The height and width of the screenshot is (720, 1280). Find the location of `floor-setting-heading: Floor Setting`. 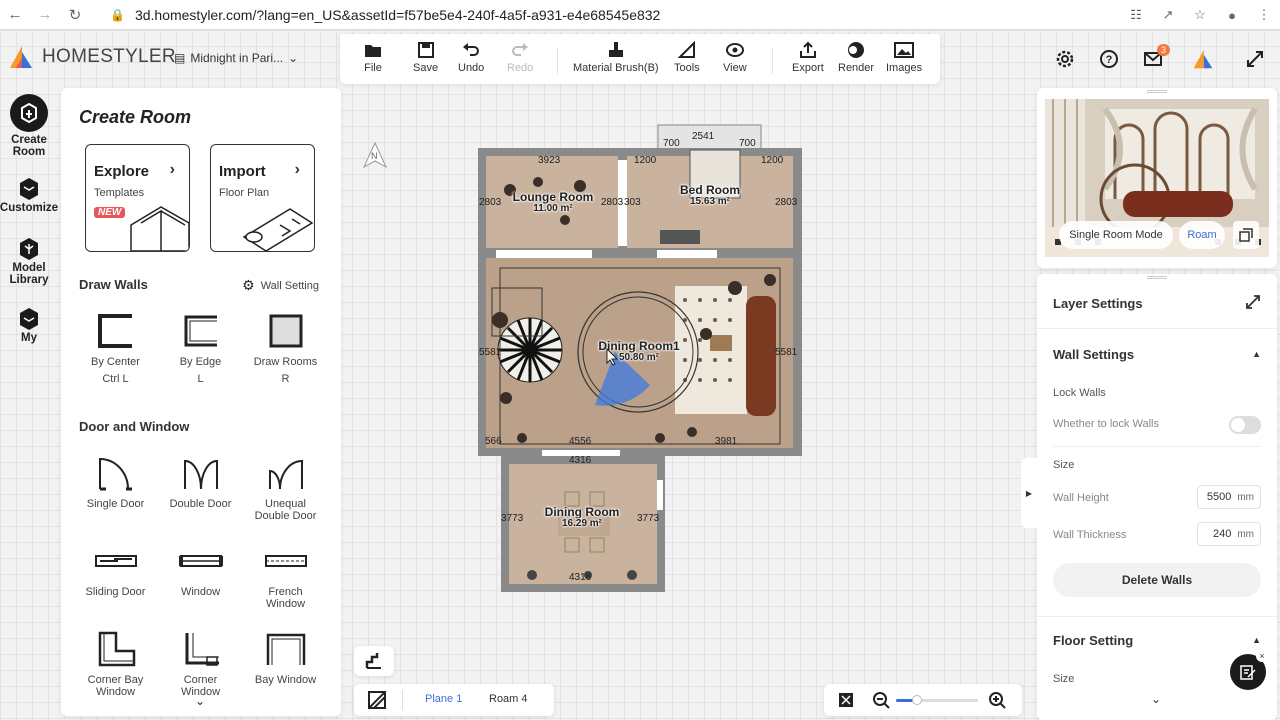

floor-setting-heading: Floor Setting is located at coordinates (1093, 640).